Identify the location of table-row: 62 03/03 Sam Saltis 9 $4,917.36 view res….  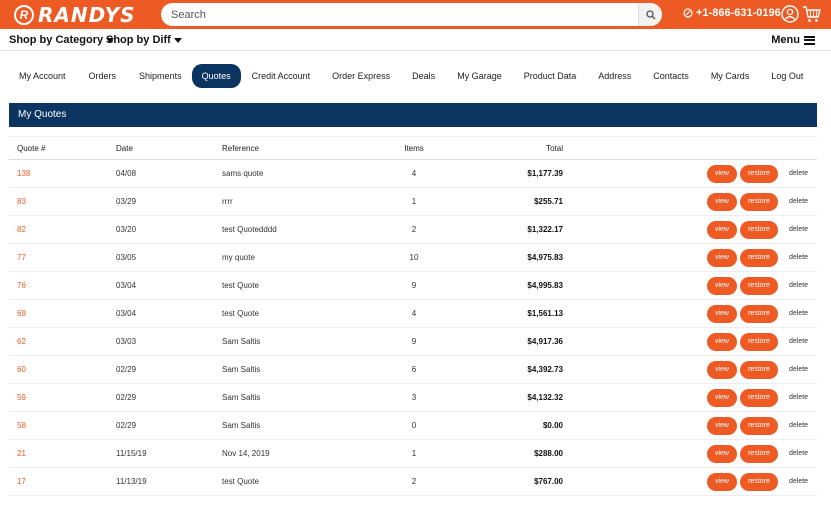
(413, 342).